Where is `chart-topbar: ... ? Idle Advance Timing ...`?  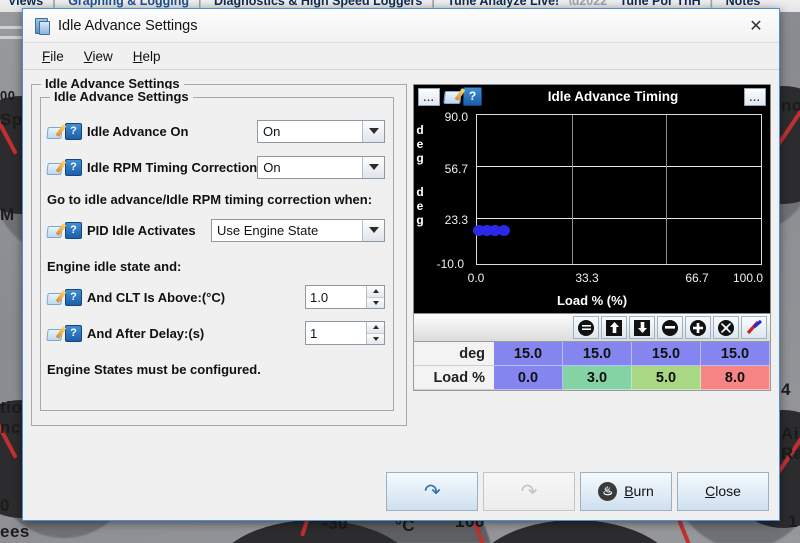
chart-topbar: ... ? Idle Advance Timing ... is located at coordinates (592, 96).